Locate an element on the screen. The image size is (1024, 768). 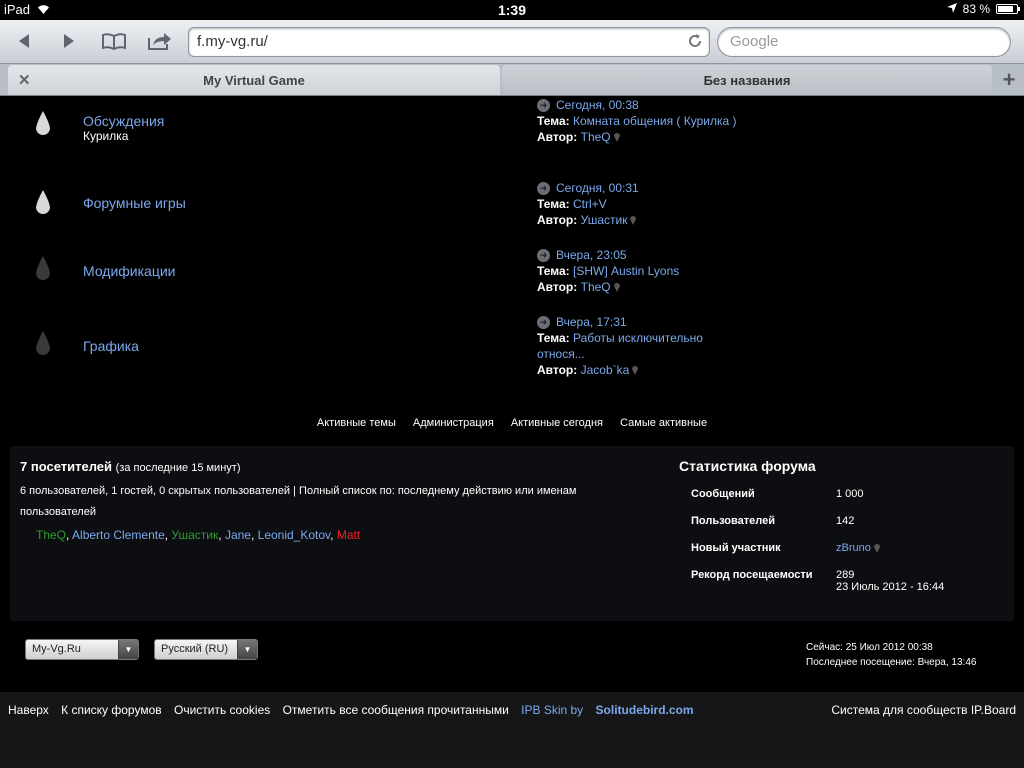
online-user: Ушастик is located at coordinates (194, 535).